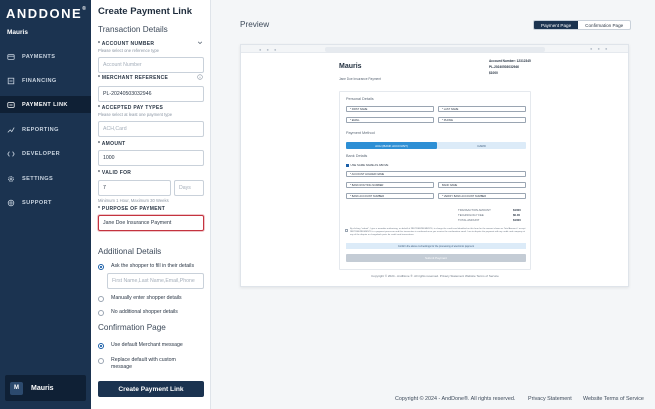 The width and height of the screenshot is (655, 409). What do you see at coordinates (255, 24) in the screenshot?
I see `preview-heading: Preview` at bounding box center [255, 24].